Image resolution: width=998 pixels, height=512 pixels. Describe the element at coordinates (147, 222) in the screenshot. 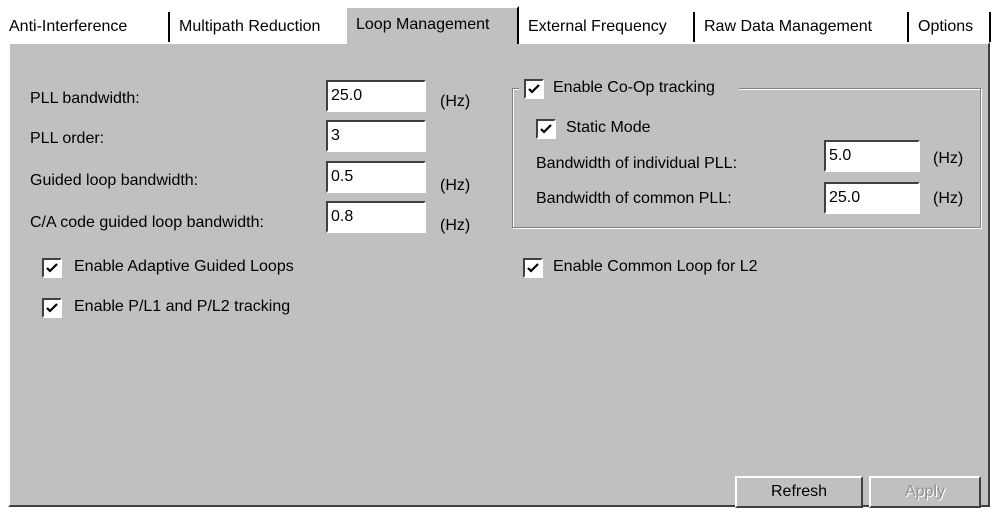

I see `ca-guided-bandwidth-label: C/A code guided loop bandwidth:` at that location.